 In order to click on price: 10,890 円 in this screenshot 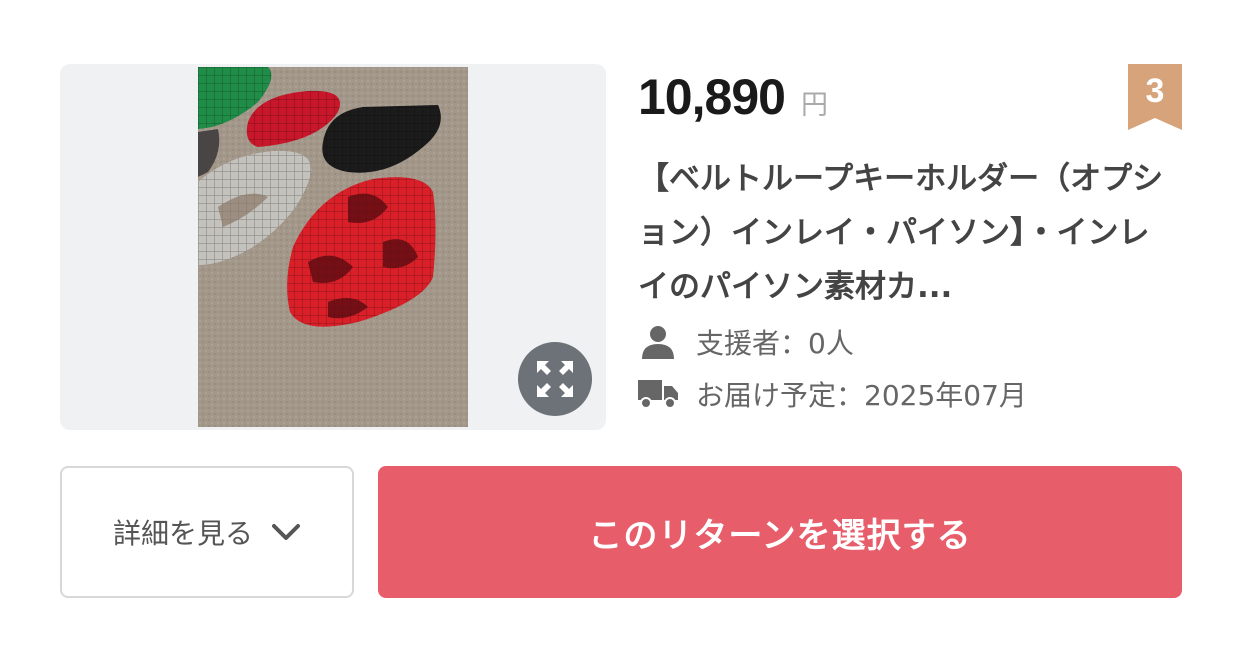, I will do `click(733, 97)`.